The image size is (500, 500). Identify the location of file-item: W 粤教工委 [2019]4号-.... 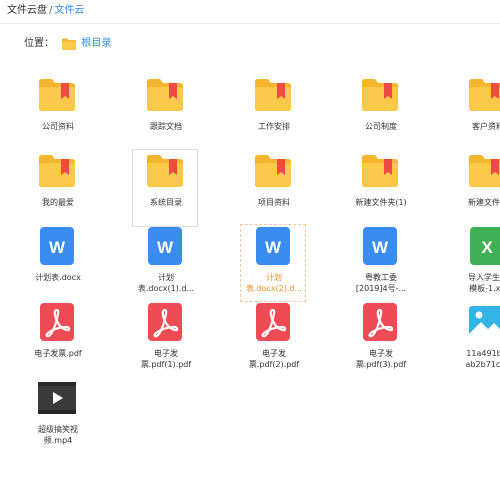
(380, 263).